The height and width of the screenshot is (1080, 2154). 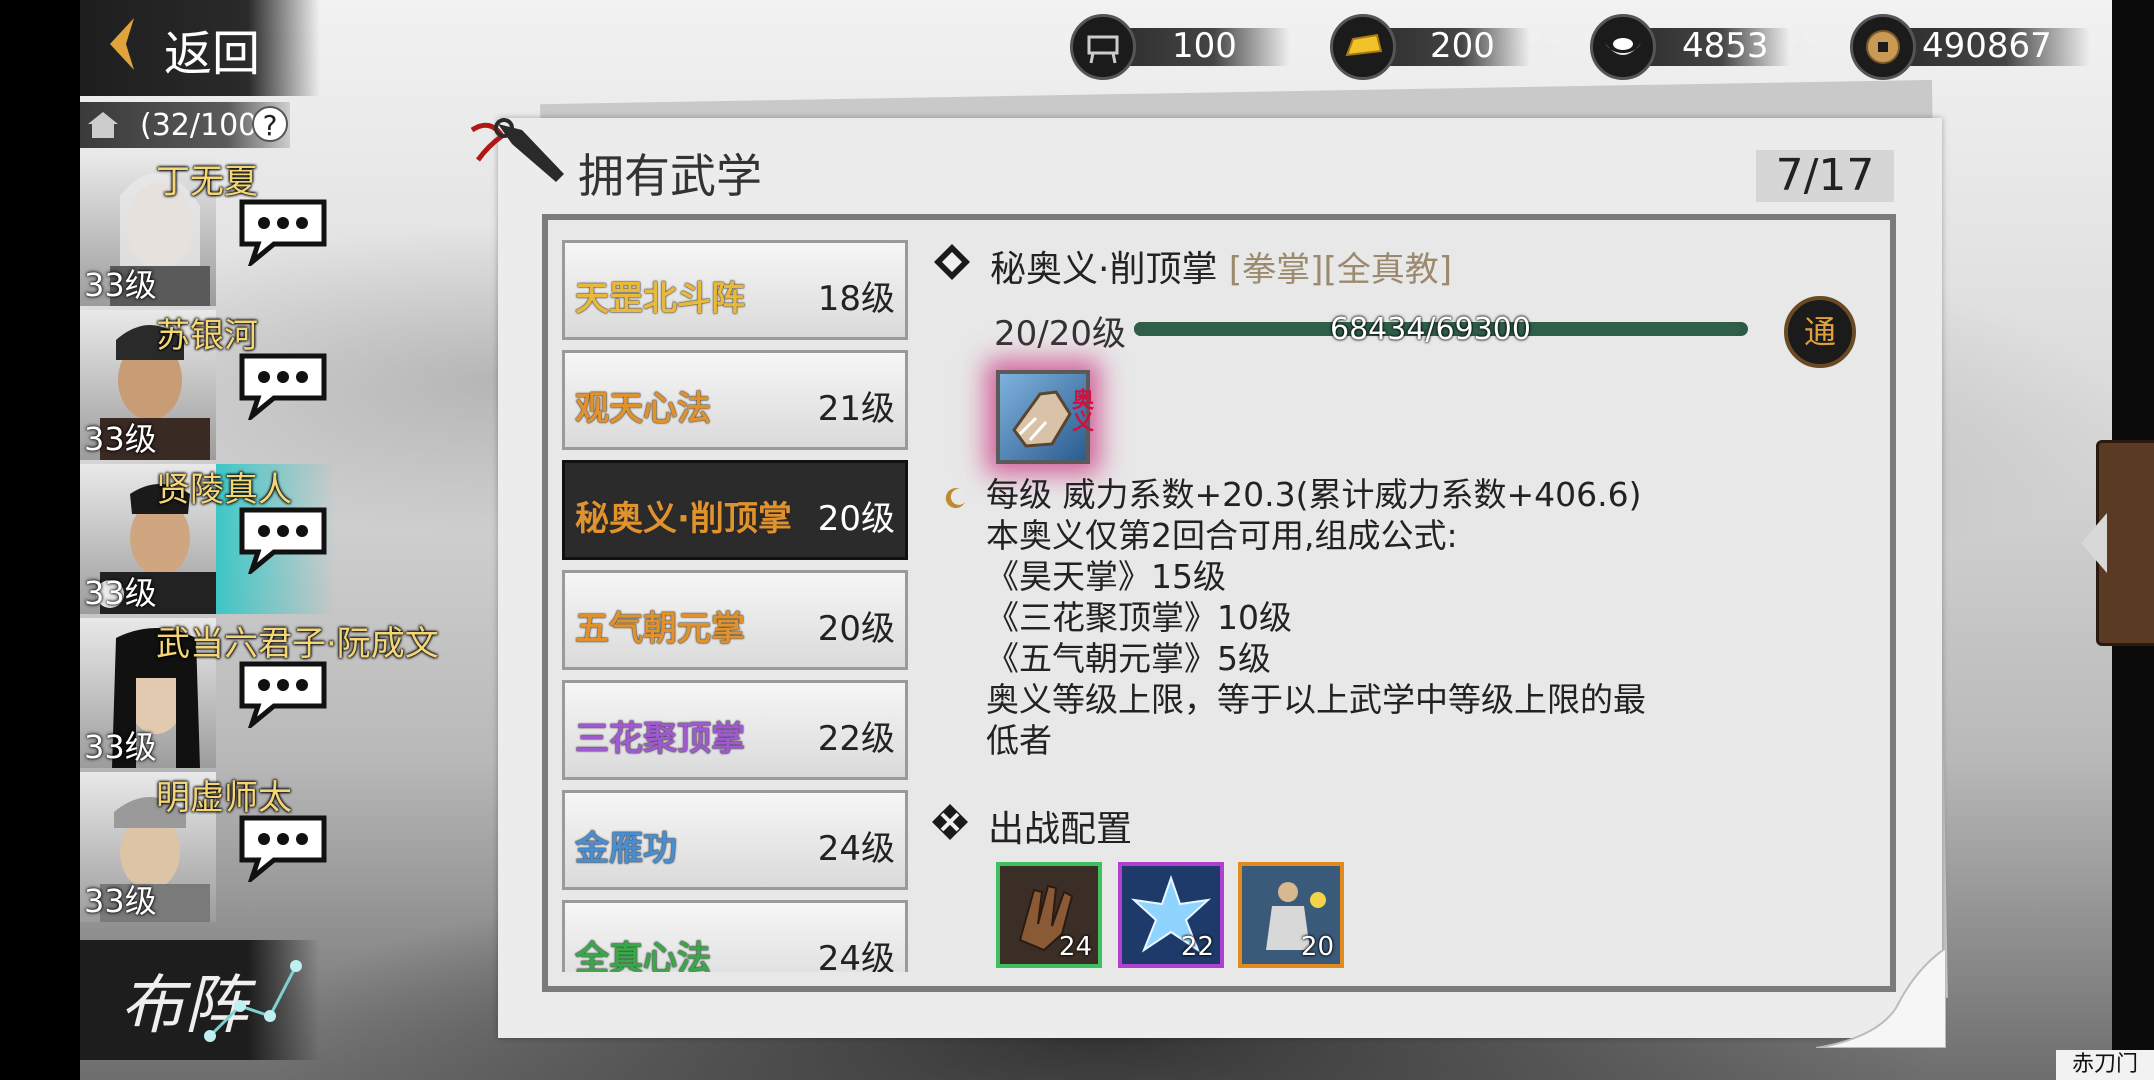 What do you see at coordinates (203, 231) in the screenshot?
I see `hero-card: 33级 丁无夏` at bounding box center [203, 231].